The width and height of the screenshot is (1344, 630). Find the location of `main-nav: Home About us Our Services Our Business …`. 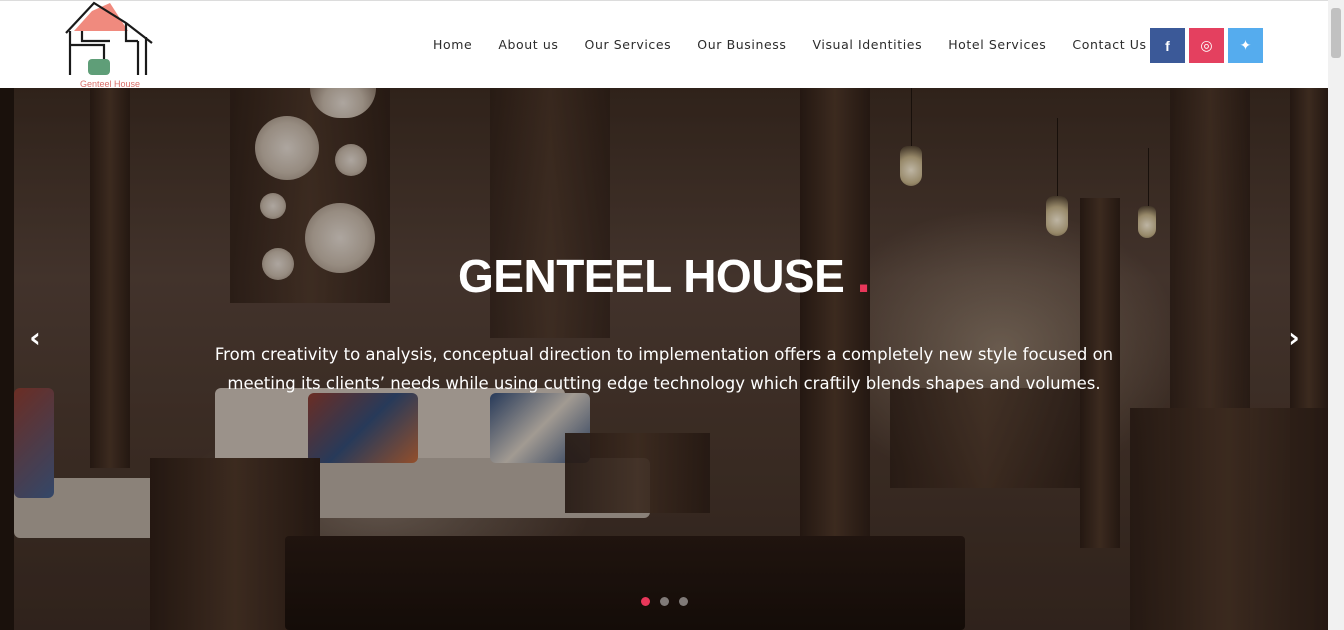

main-nav: Home About us Our Services Our Business … is located at coordinates (790, 44).